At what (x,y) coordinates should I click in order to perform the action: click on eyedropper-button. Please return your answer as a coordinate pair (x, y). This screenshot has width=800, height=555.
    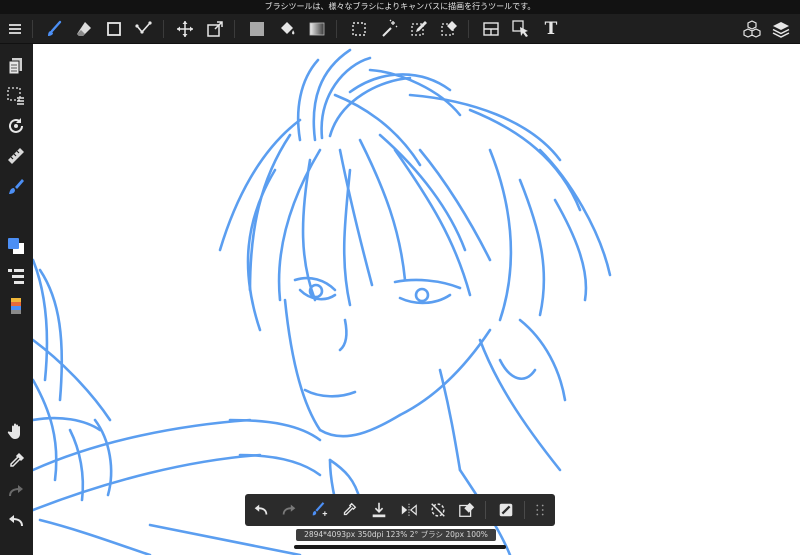
    Looking at the image, I should click on (16, 461).